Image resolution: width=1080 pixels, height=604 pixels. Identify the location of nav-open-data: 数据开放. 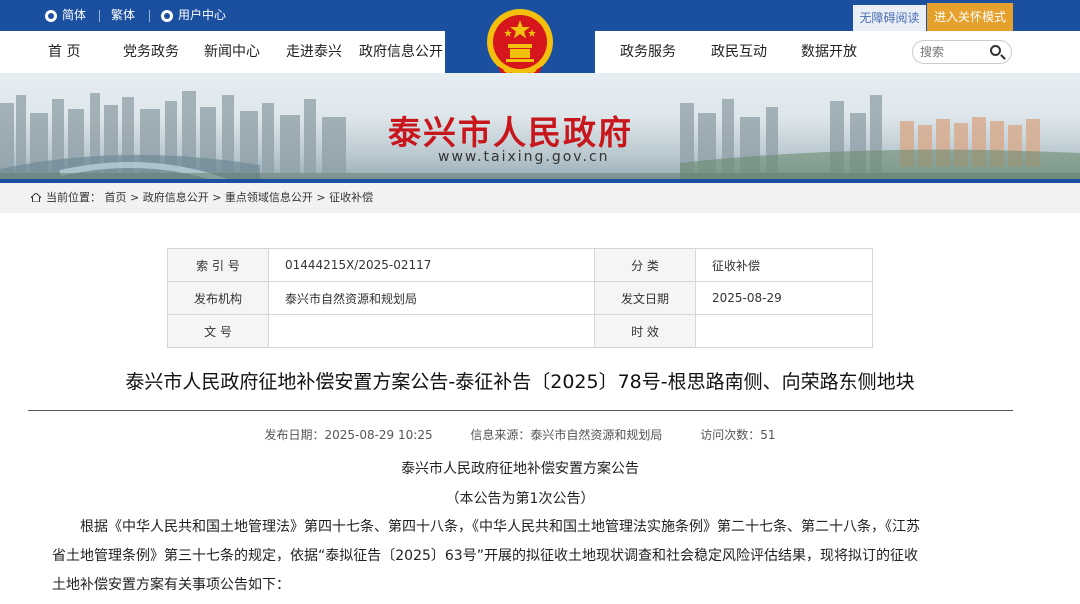
(829, 52).